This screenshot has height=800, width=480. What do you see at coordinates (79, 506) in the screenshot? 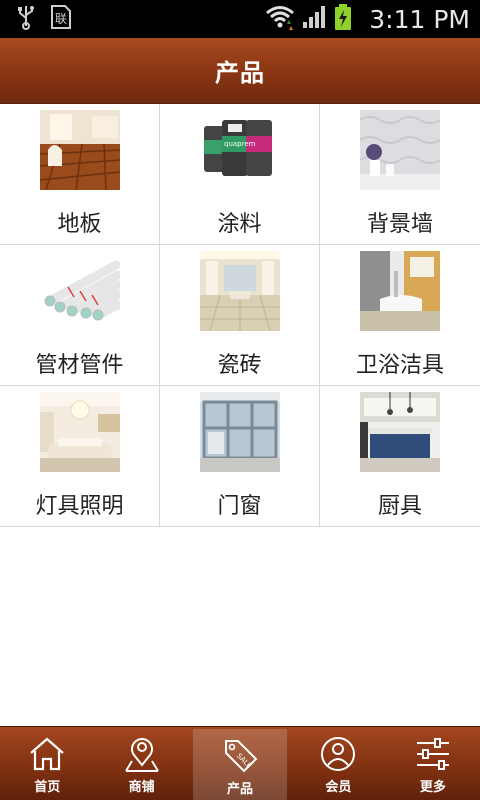
I see `category-label: 灯具照明` at bounding box center [79, 506].